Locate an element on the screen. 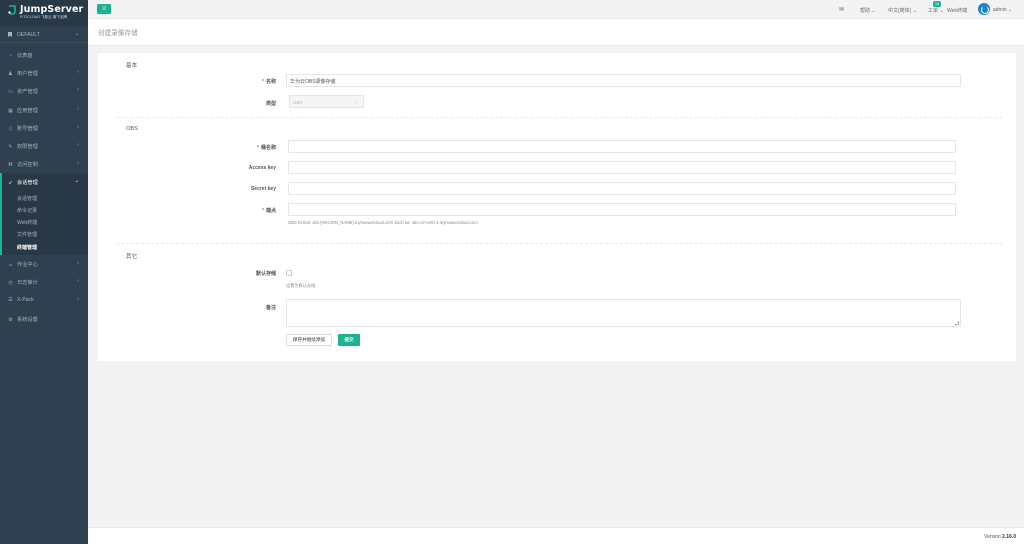  edit-icon: ✎ is located at coordinates (10, 146).